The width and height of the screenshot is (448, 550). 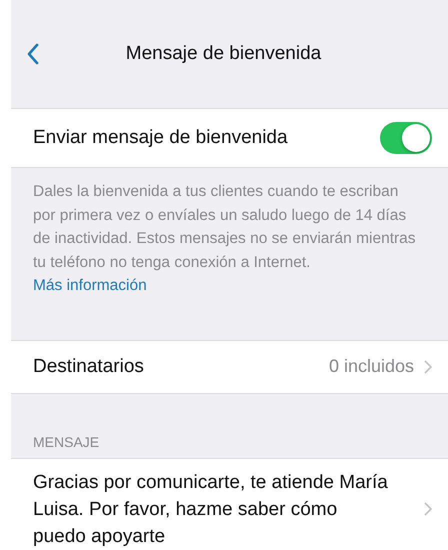 I want to click on section-header: MENSAJE, so click(x=66, y=442).